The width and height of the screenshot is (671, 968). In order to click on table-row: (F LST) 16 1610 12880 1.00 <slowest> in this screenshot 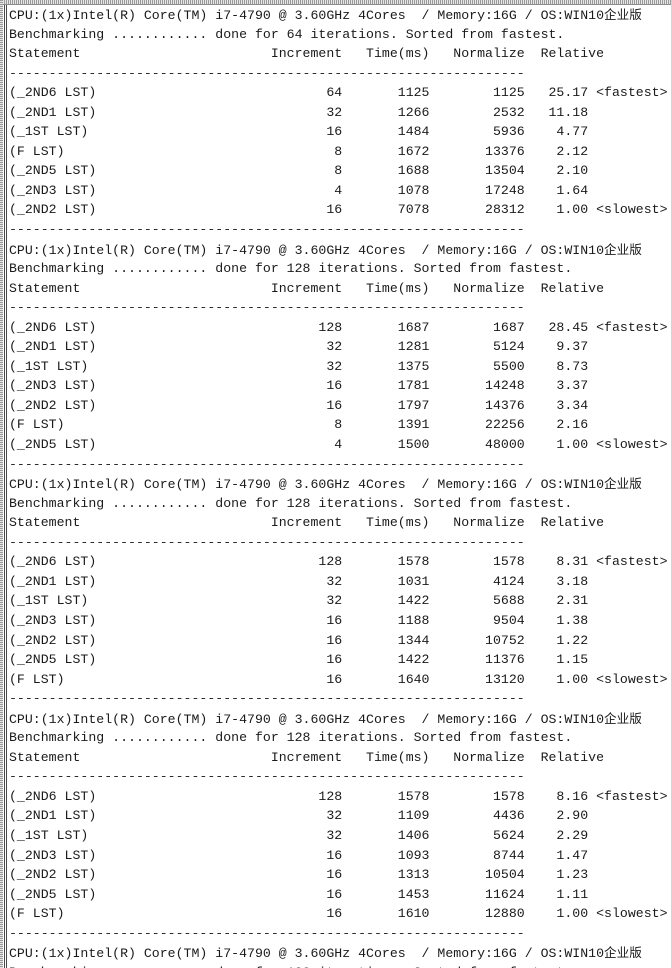, I will do `click(340, 914)`.